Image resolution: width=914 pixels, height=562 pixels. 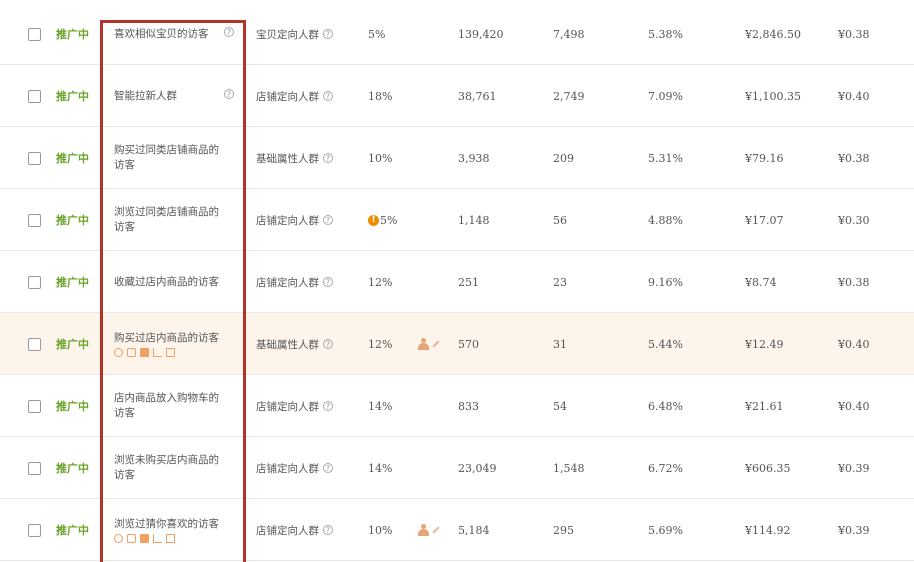 What do you see at coordinates (665, 158) in the screenshot?
I see `click-through-rate: 5.31%` at bounding box center [665, 158].